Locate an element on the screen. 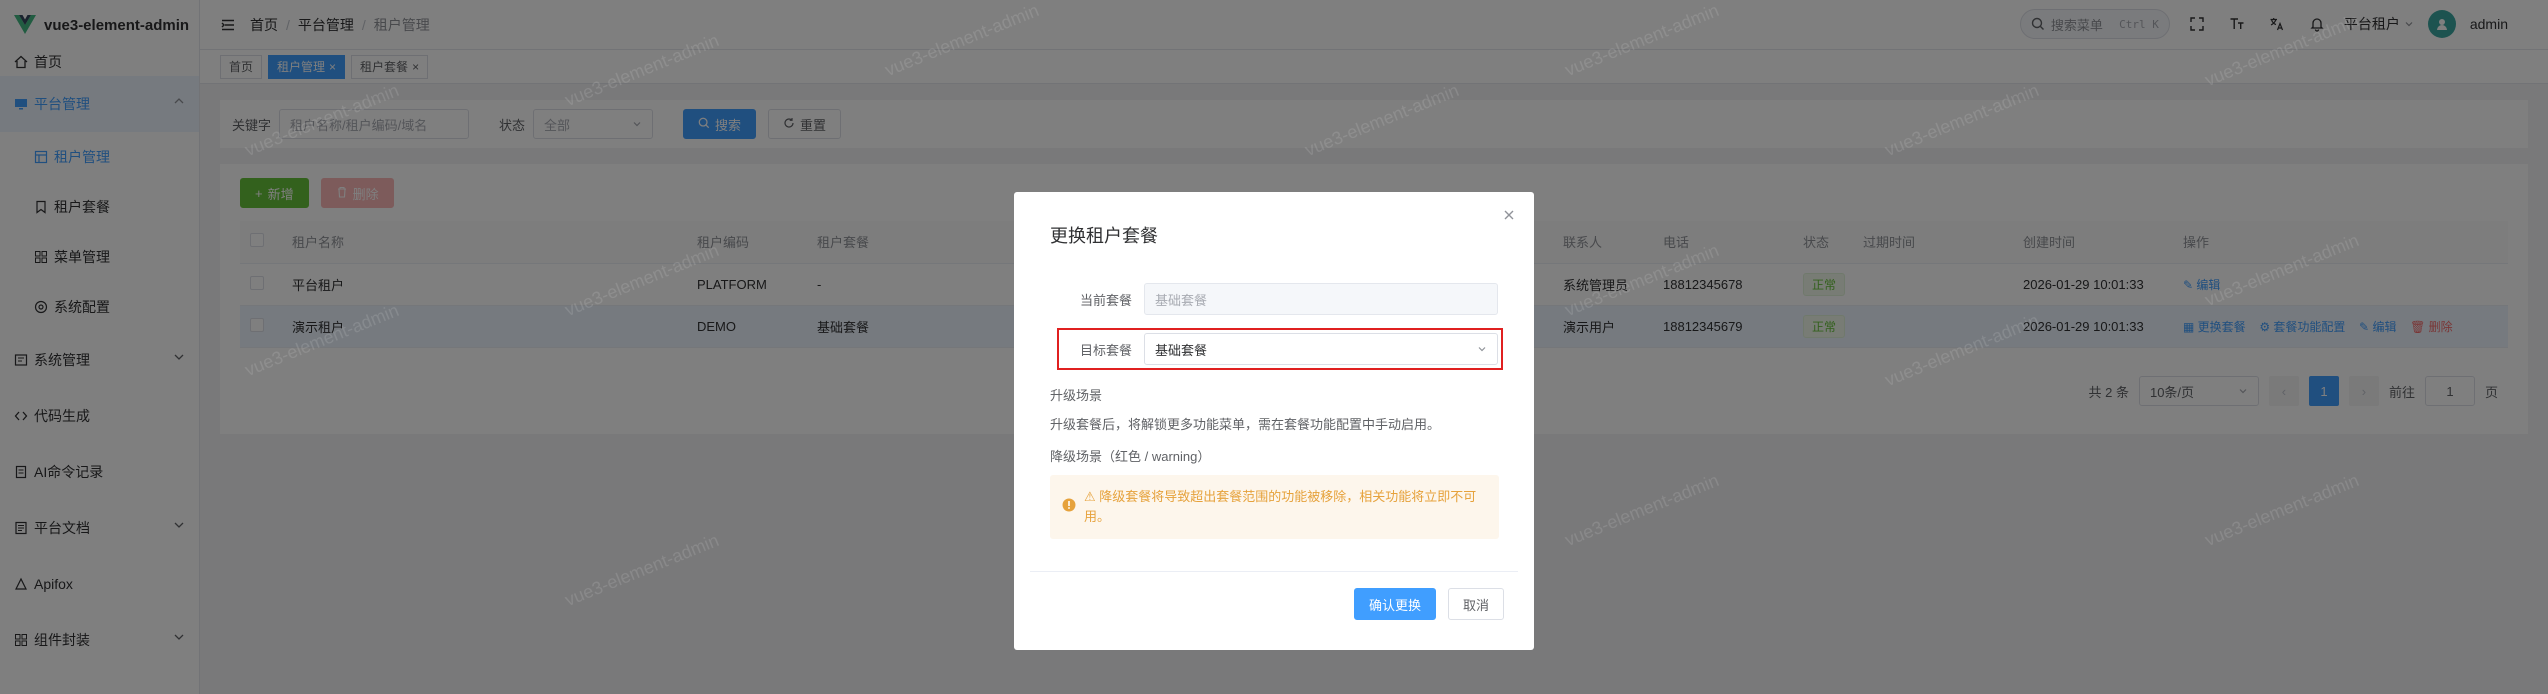 The width and height of the screenshot is (2548, 694). target-package-label: 目标套餐 is located at coordinates (1105, 350).